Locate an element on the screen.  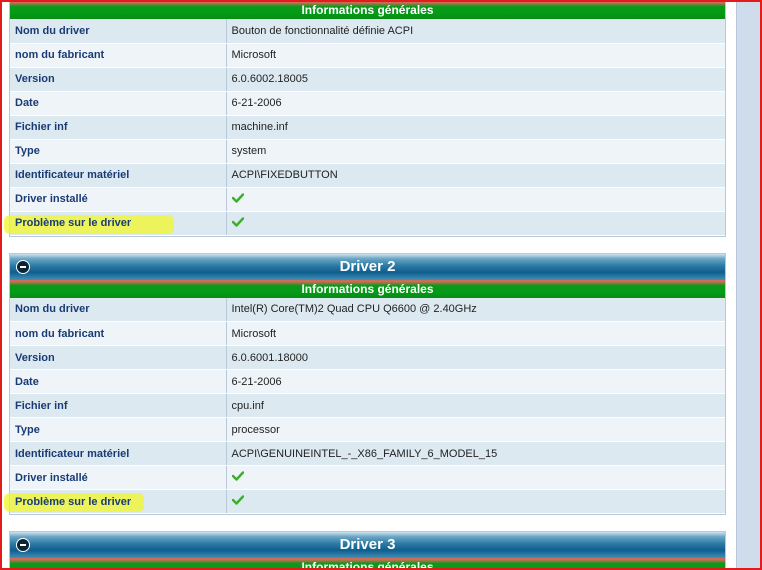
row-value: 6.0.6002.18005 is located at coordinates (475, 79).